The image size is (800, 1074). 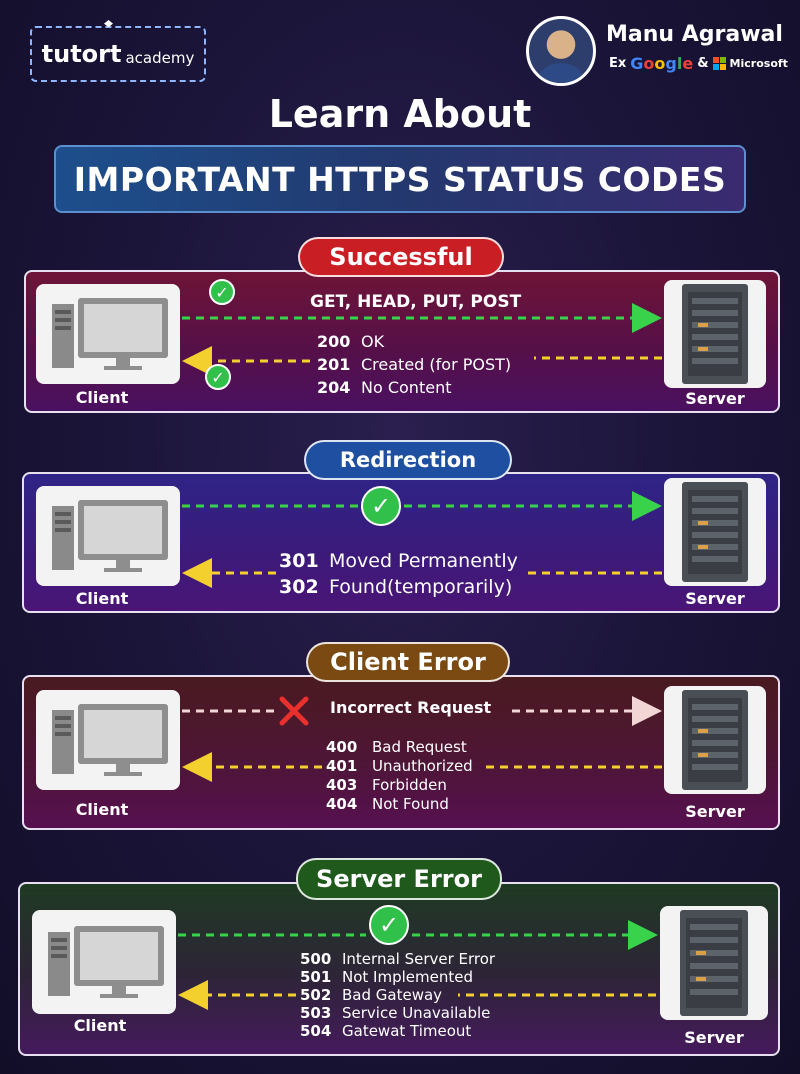 I want to click on status-code-row: 302 Found(temporarily), so click(x=396, y=587).